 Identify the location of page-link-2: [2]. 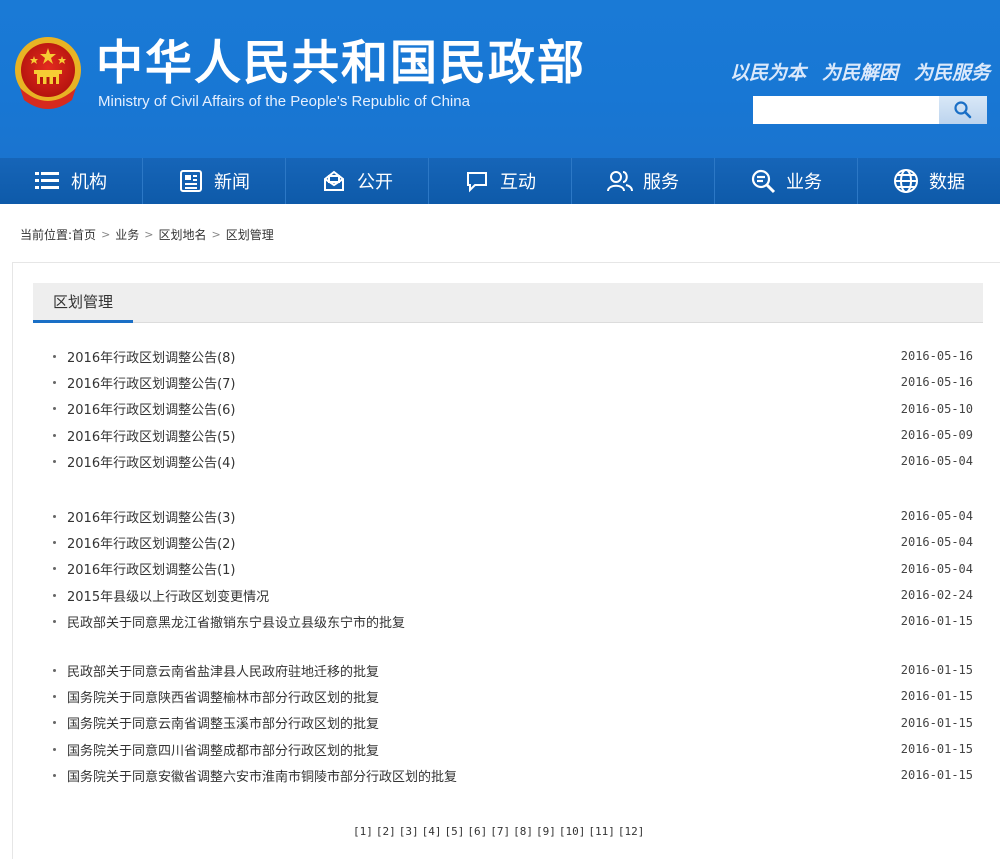
(386, 831).